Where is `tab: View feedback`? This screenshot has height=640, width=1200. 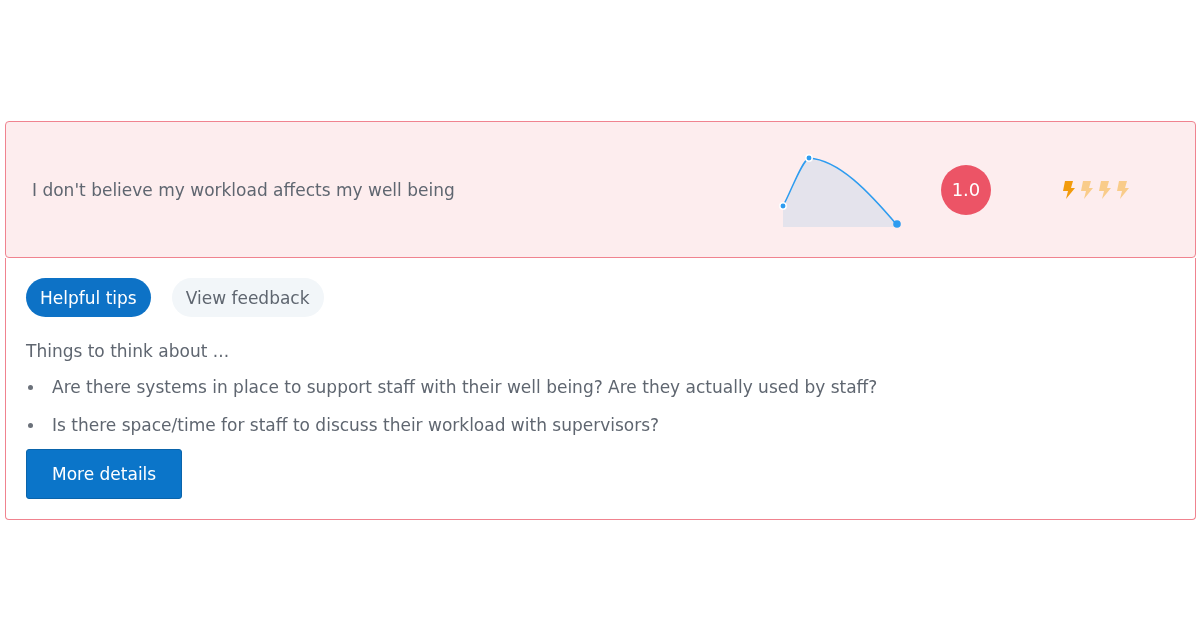
tab: View feedback is located at coordinates (247, 297).